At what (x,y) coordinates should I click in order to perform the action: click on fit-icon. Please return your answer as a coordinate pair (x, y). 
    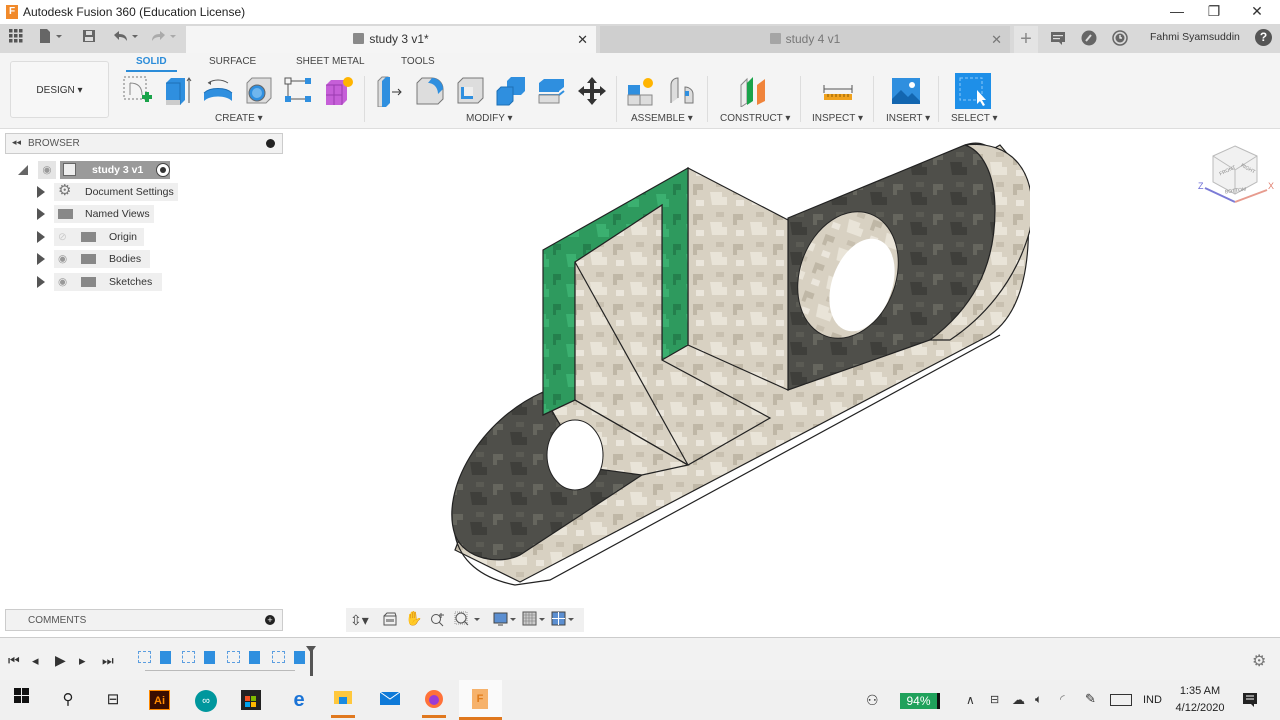
    Looking at the image, I should click on (468, 620).